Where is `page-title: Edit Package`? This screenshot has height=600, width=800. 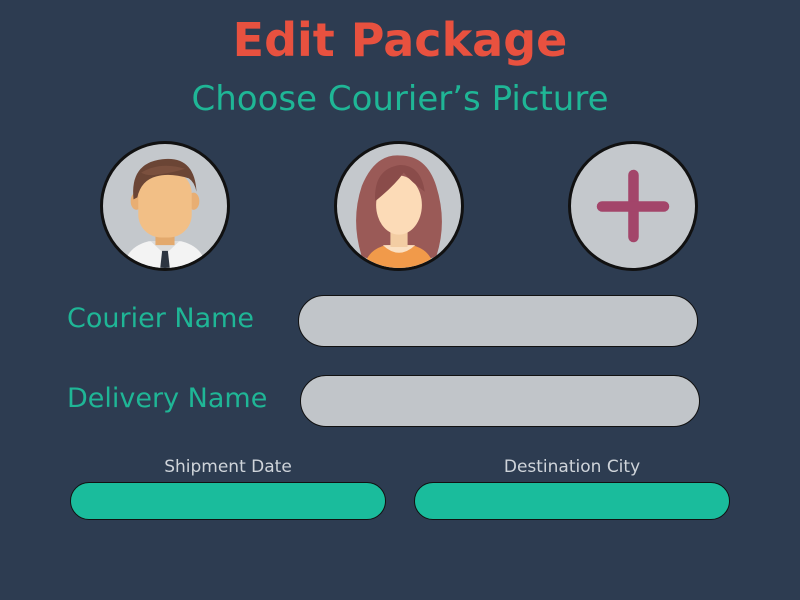
page-title: Edit Package is located at coordinates (400, 40).